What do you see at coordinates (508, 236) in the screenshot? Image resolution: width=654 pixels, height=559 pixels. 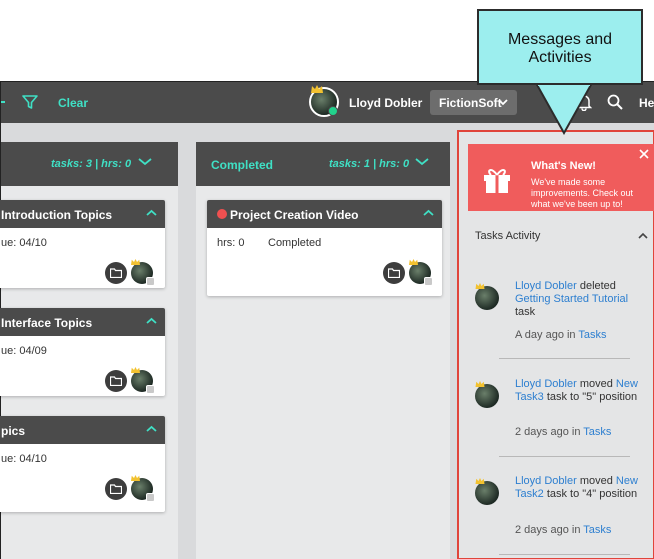 I see `activity-section-title: Tasks Activity` at bounding box center [508, 236].